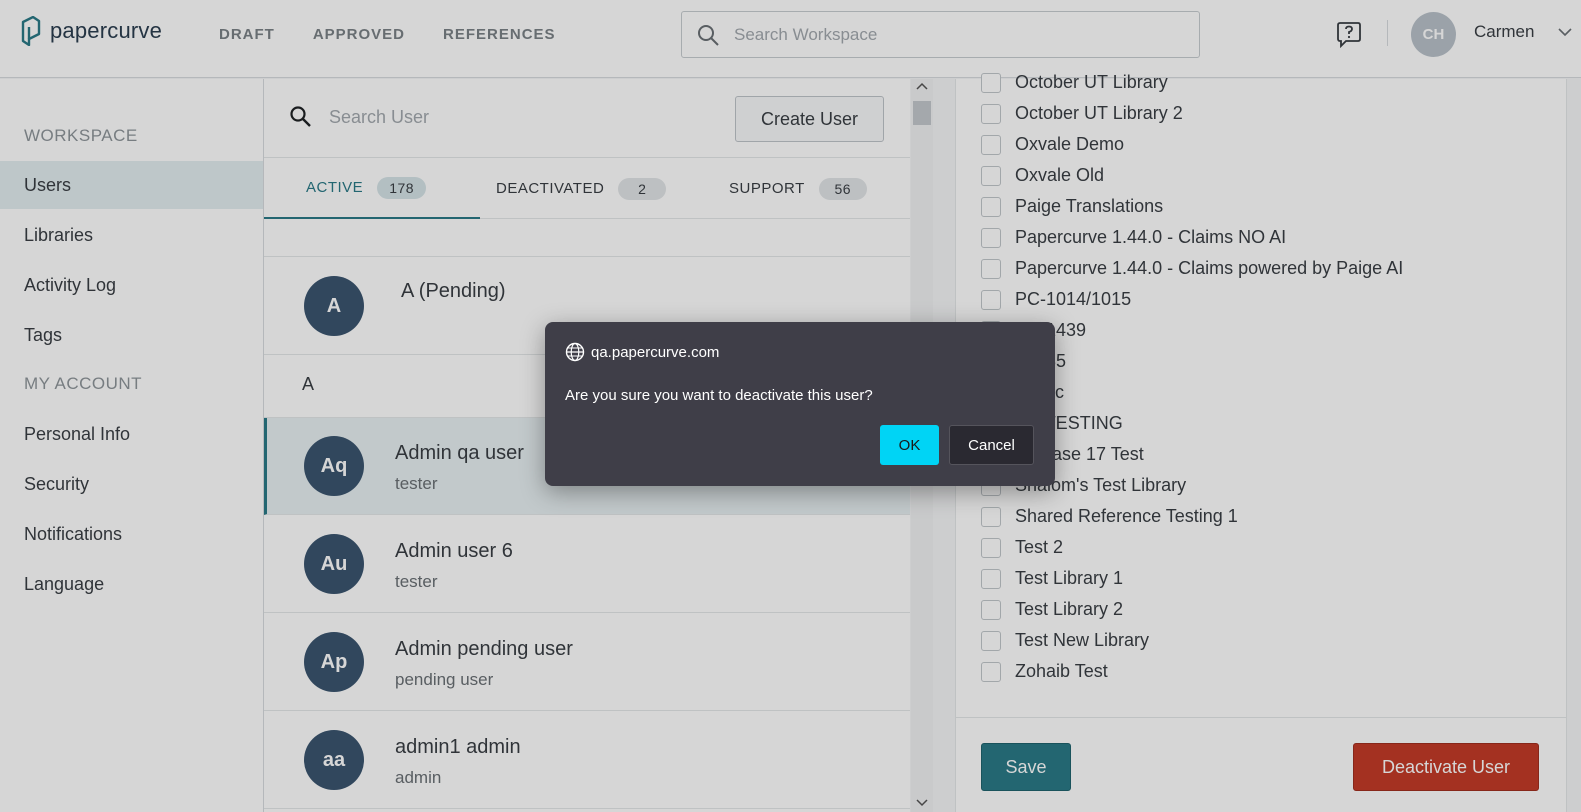 This screenshot has height=812, width=1581. I want to click on dialog-origin-text: qa.papercurve.com, so click(655, 352).